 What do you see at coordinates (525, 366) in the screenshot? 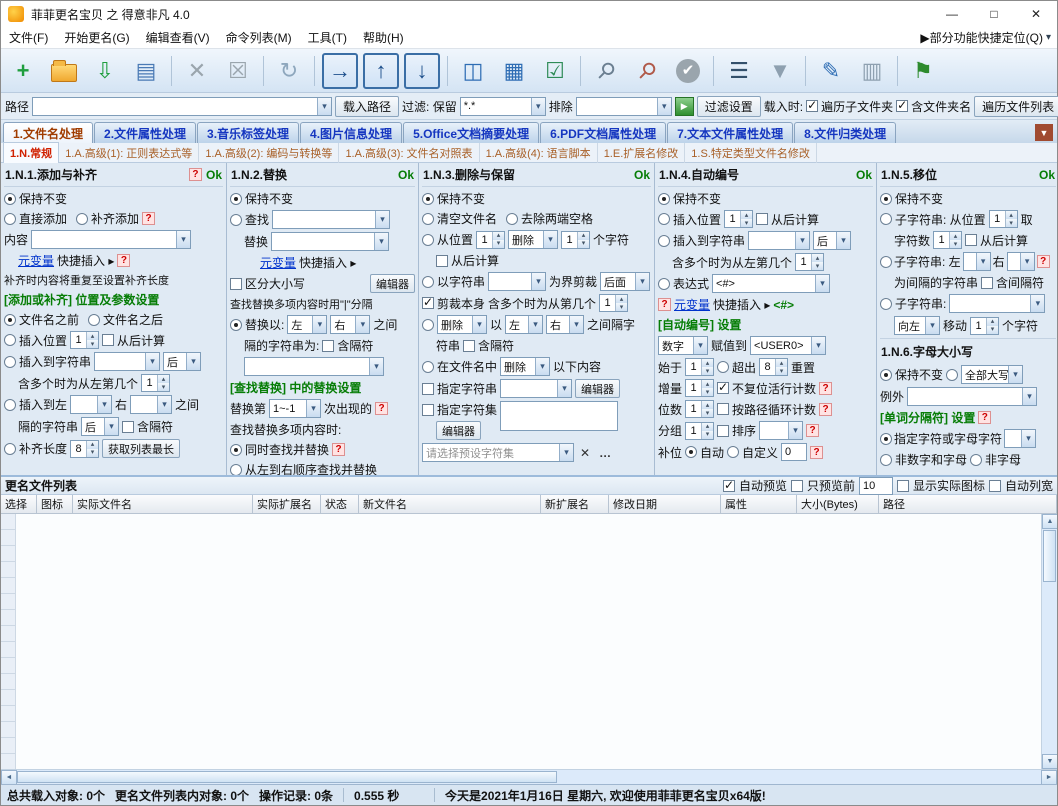
I see `p3-in-name-mode-combo: 删除 ▾` at bounding box center [525, 366].